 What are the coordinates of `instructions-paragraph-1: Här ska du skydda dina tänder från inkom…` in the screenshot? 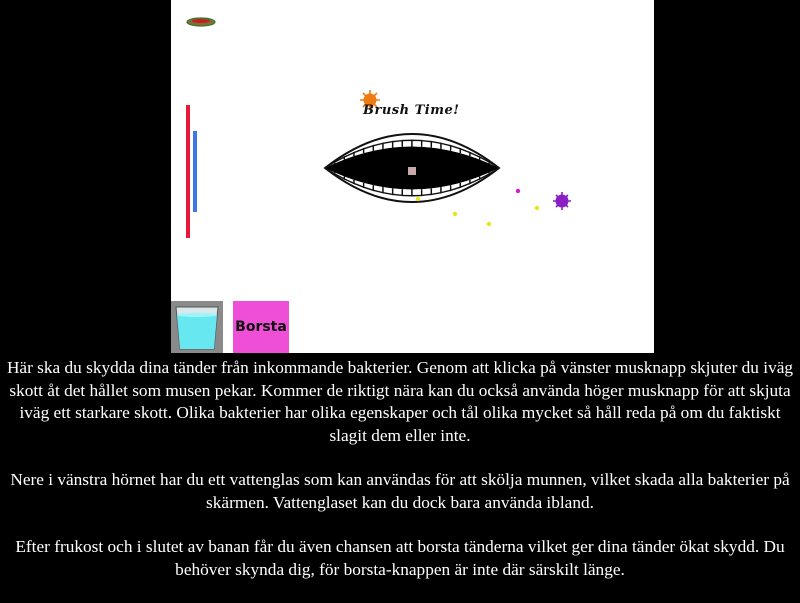 It's located at (400, 401).